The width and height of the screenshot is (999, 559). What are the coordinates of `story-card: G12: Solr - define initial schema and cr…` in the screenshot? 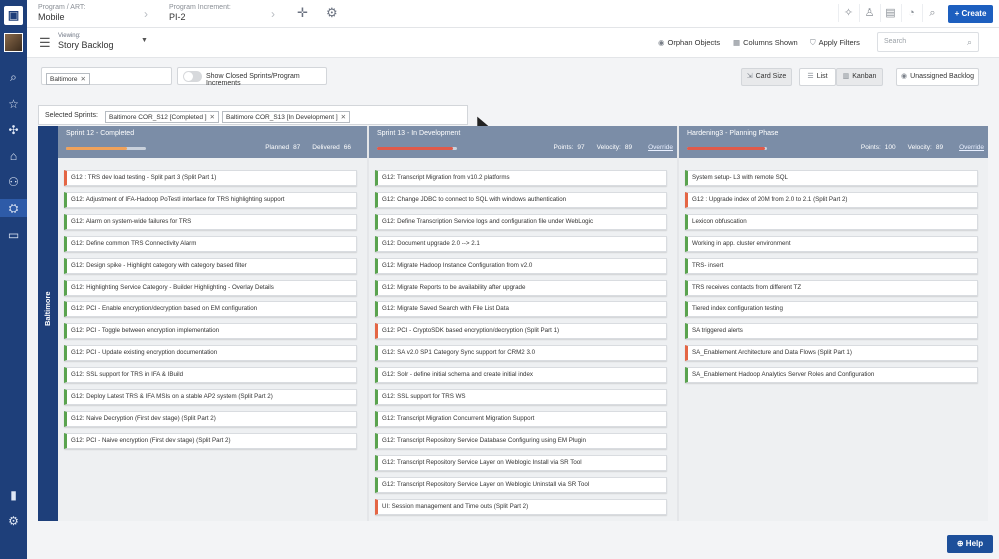 It's located at (521, 375).